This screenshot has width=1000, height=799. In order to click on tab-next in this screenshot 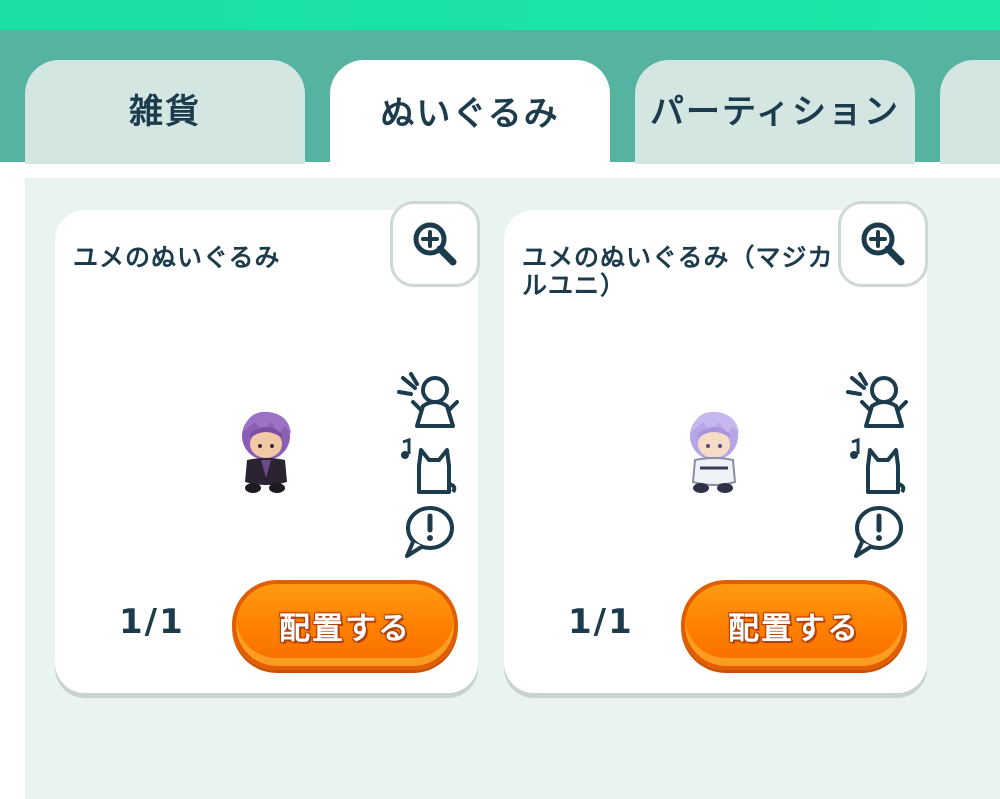, I will do `click(970, 112)`.